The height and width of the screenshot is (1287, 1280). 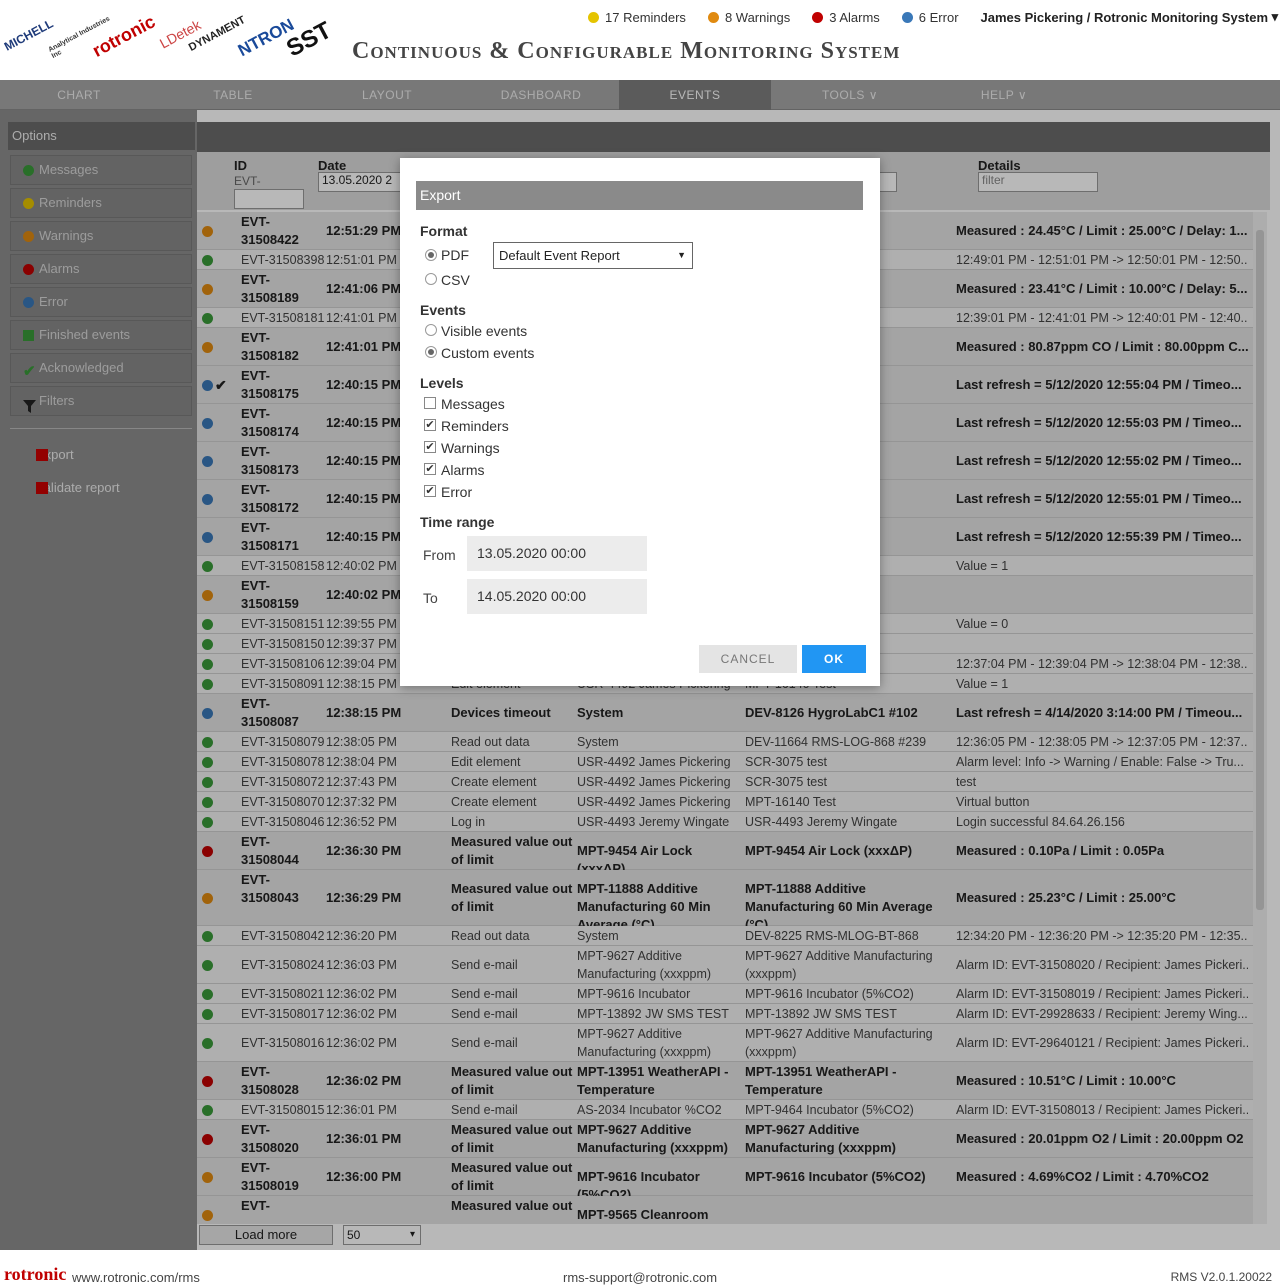 What do you see at coordinates (430, 491) in the screenshot?
I see `level-error-checkbox: ✔` at bounding box center [430, 491].